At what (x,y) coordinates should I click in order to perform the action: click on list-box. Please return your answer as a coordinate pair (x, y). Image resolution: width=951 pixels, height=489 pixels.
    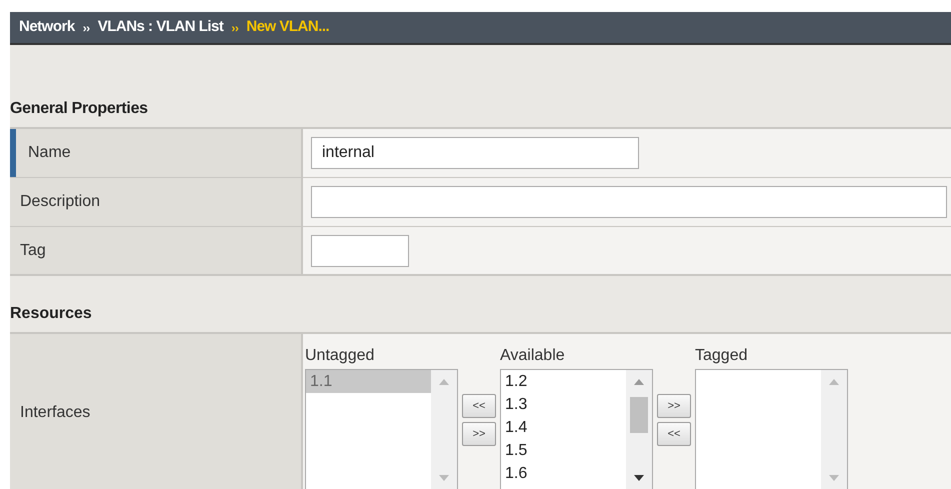
    Looking at the image, I should click on (771, 429).